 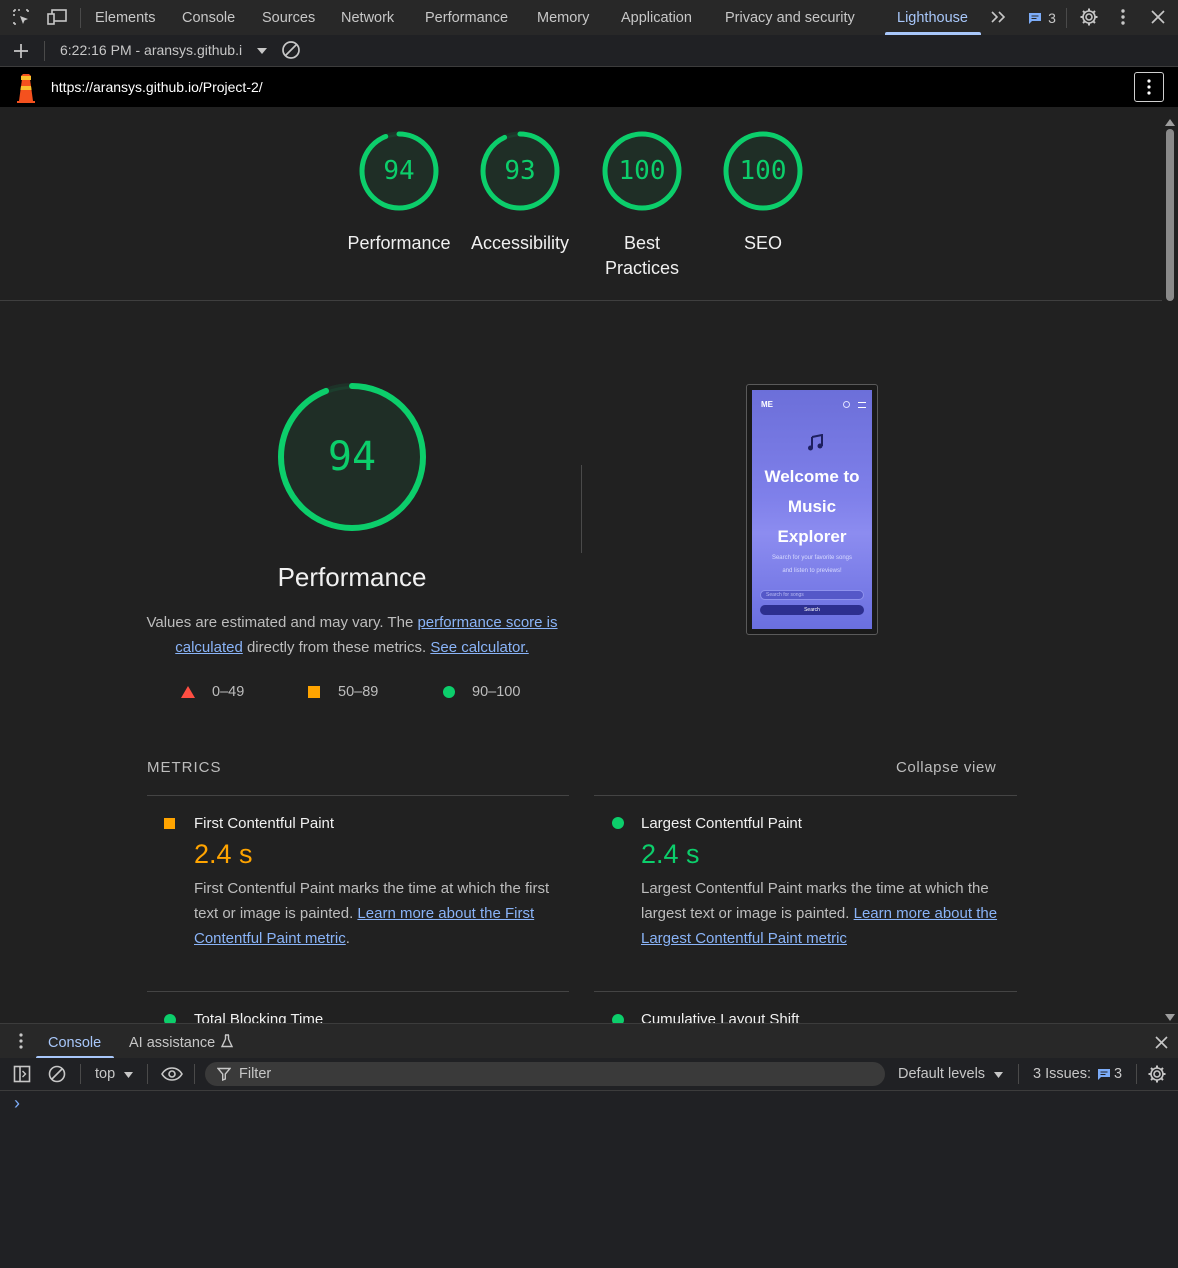 What do you see at coordinates (227, 1041) in the screenshot?
I see `lab-flask-icon` at bounding box center [227, 1041].